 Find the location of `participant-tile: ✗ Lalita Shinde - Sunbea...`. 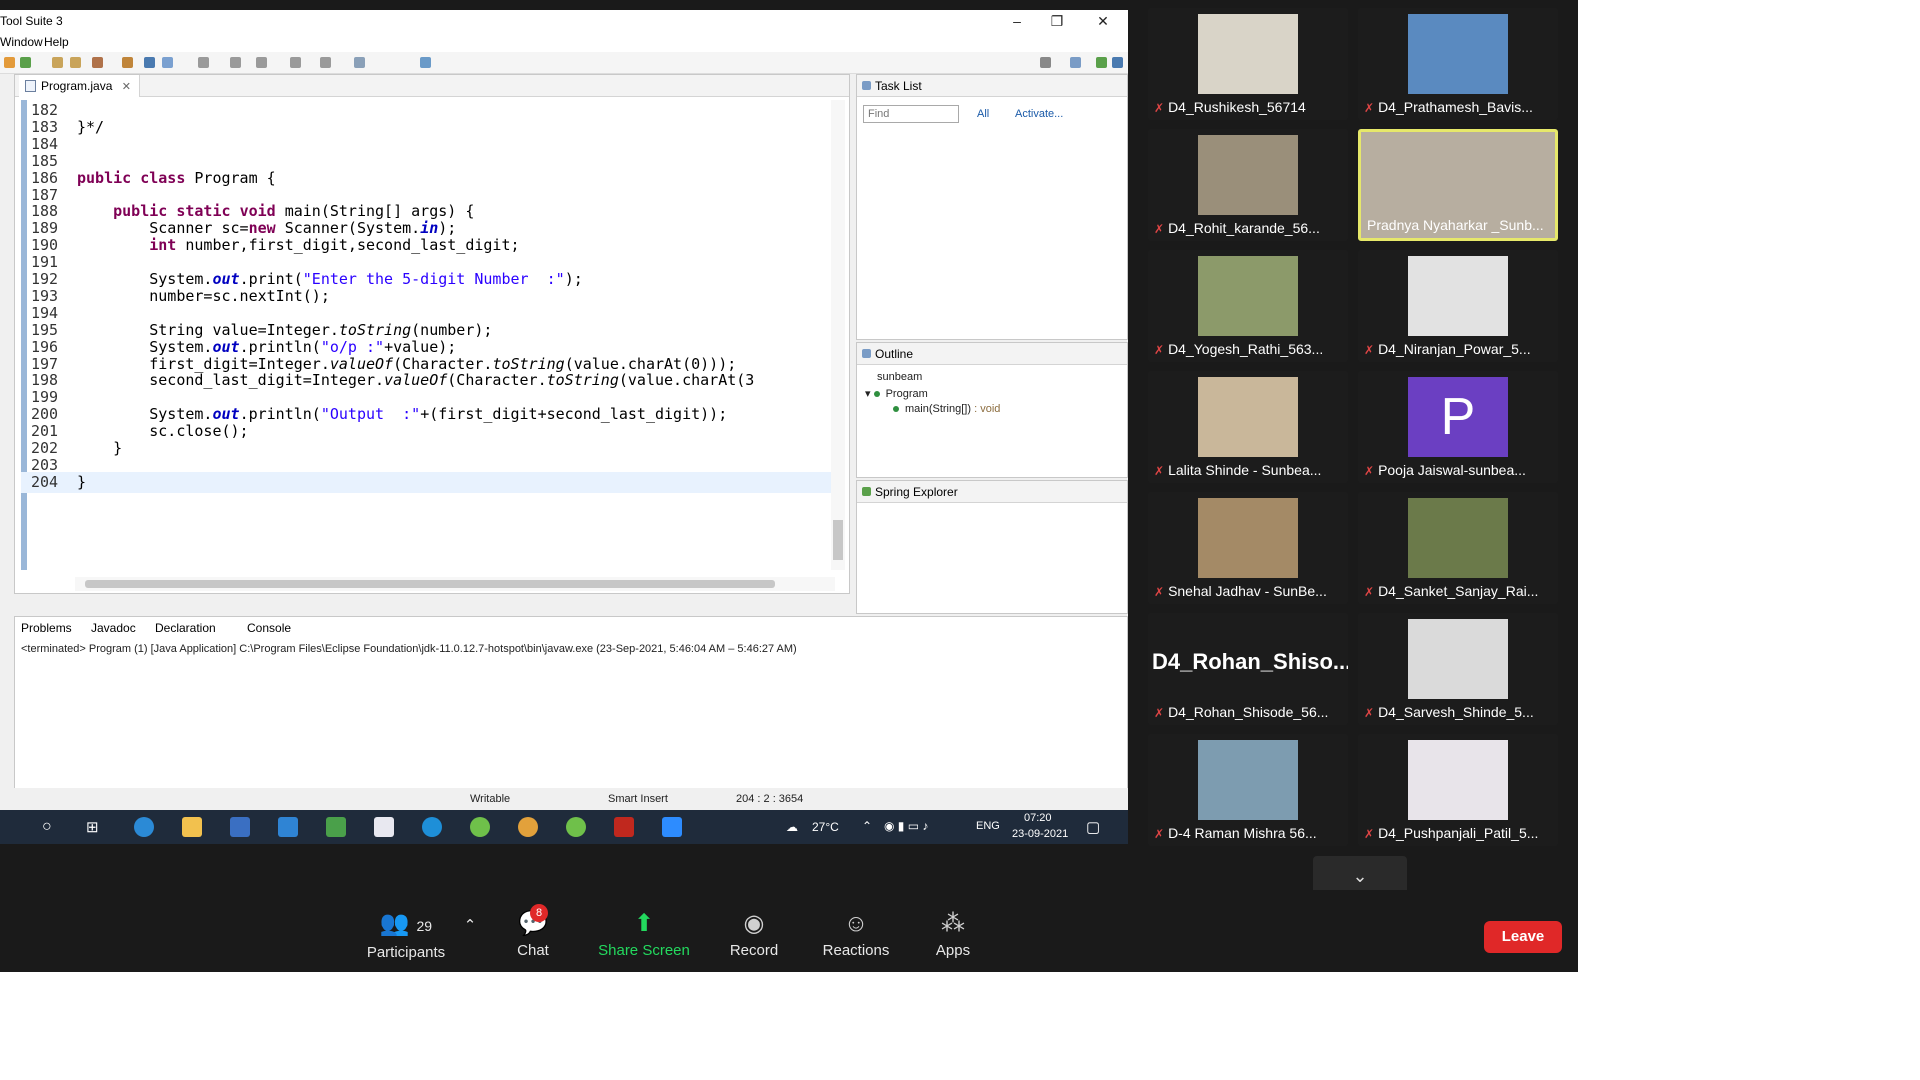

participant-tile: ✗ Lalita Shinde - Sunbea... is located at coordinates (1248, 427).